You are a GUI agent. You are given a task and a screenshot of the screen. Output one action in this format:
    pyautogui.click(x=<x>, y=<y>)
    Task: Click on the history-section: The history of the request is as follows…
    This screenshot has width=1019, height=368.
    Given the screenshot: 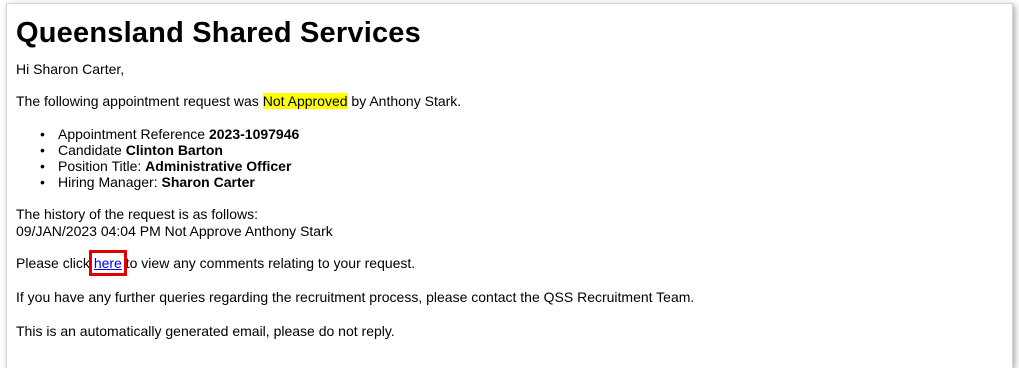 What is the action you would take?
    pyautogui.click(x=509, y=223)
    